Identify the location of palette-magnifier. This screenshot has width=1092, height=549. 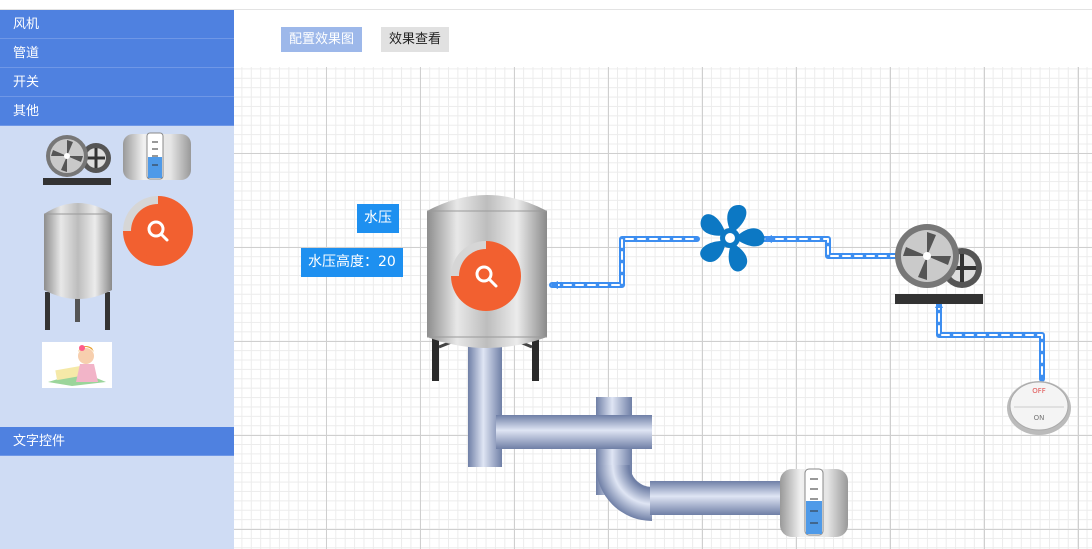
(158, 231).